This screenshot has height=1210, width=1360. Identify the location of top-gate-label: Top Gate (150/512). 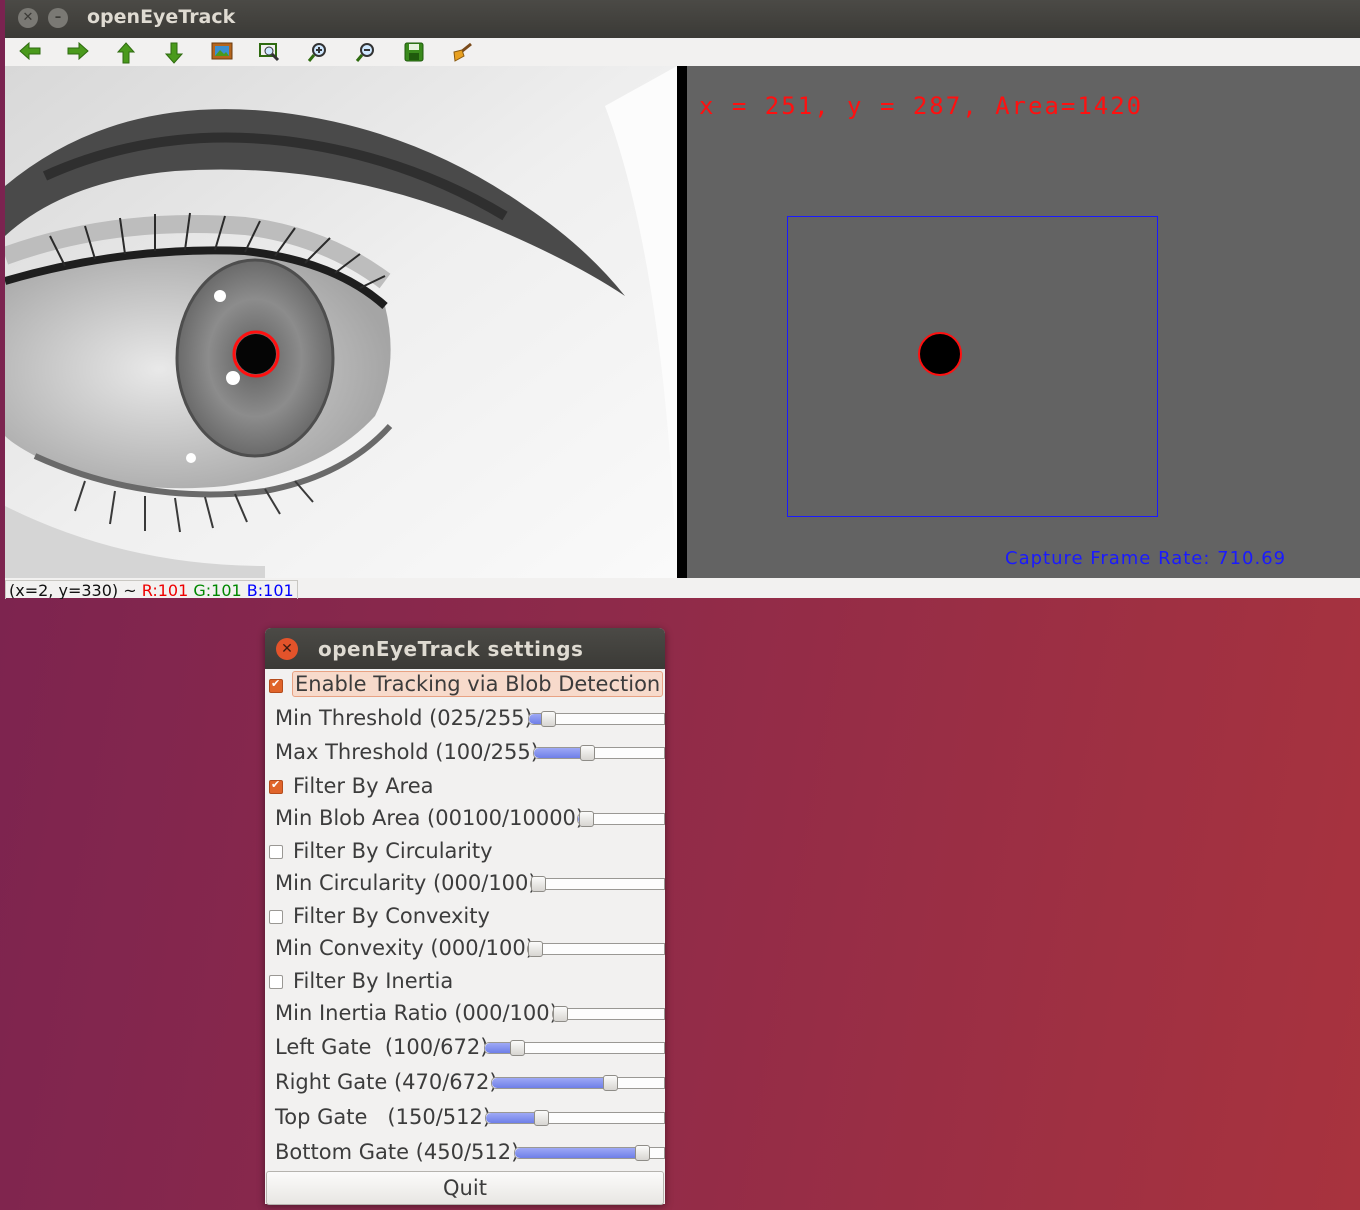
(383, 1117).